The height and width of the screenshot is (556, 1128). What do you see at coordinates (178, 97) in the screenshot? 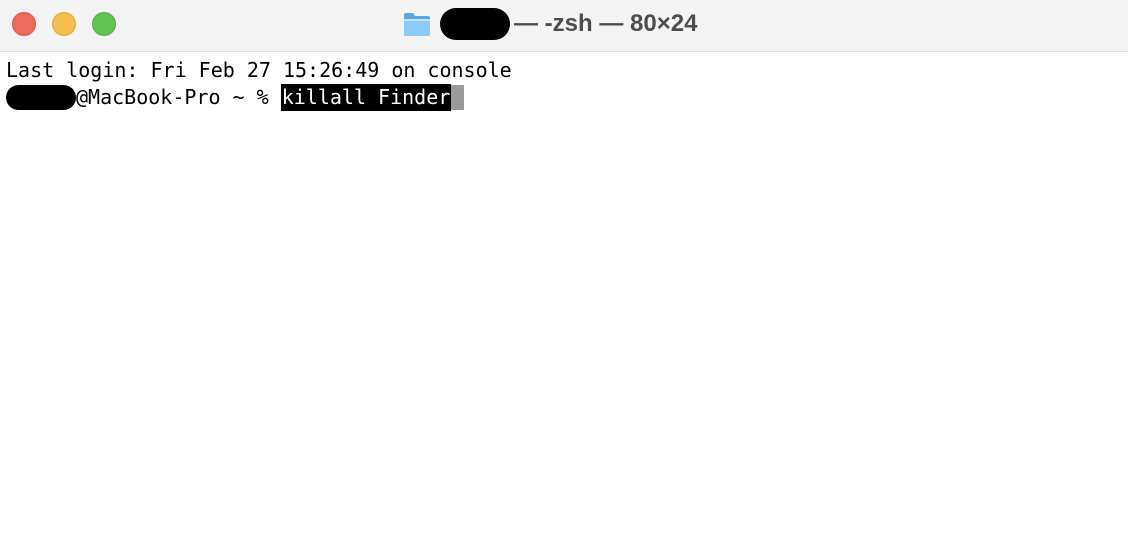
I see `prompt-text: @MacBook-Pro ~ %` at bounding box center [178, 97].